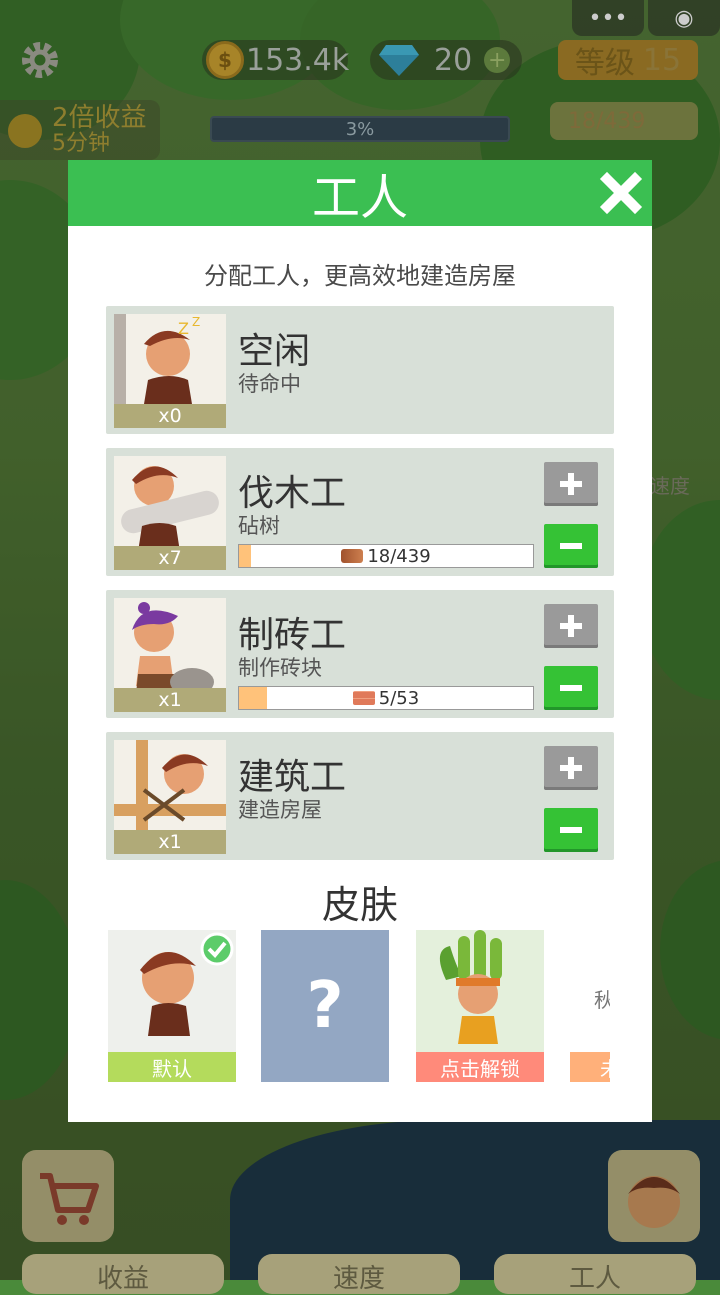 The width and height of the screenshot is (720, 1295). I want to click on level-value: 15, so click(662, 60).